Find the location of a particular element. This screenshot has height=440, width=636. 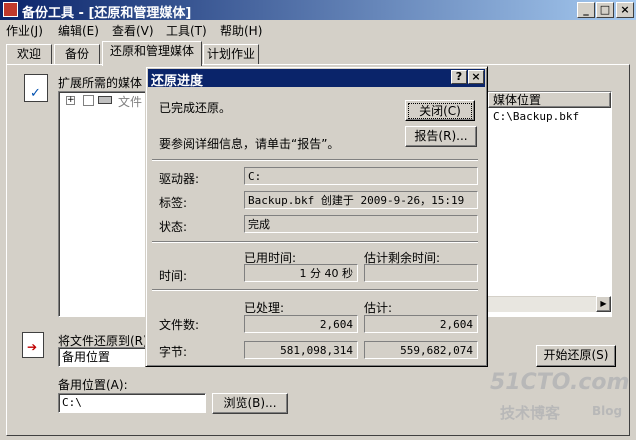

expand-plus-icon: + is located at coordinates (70, 100).